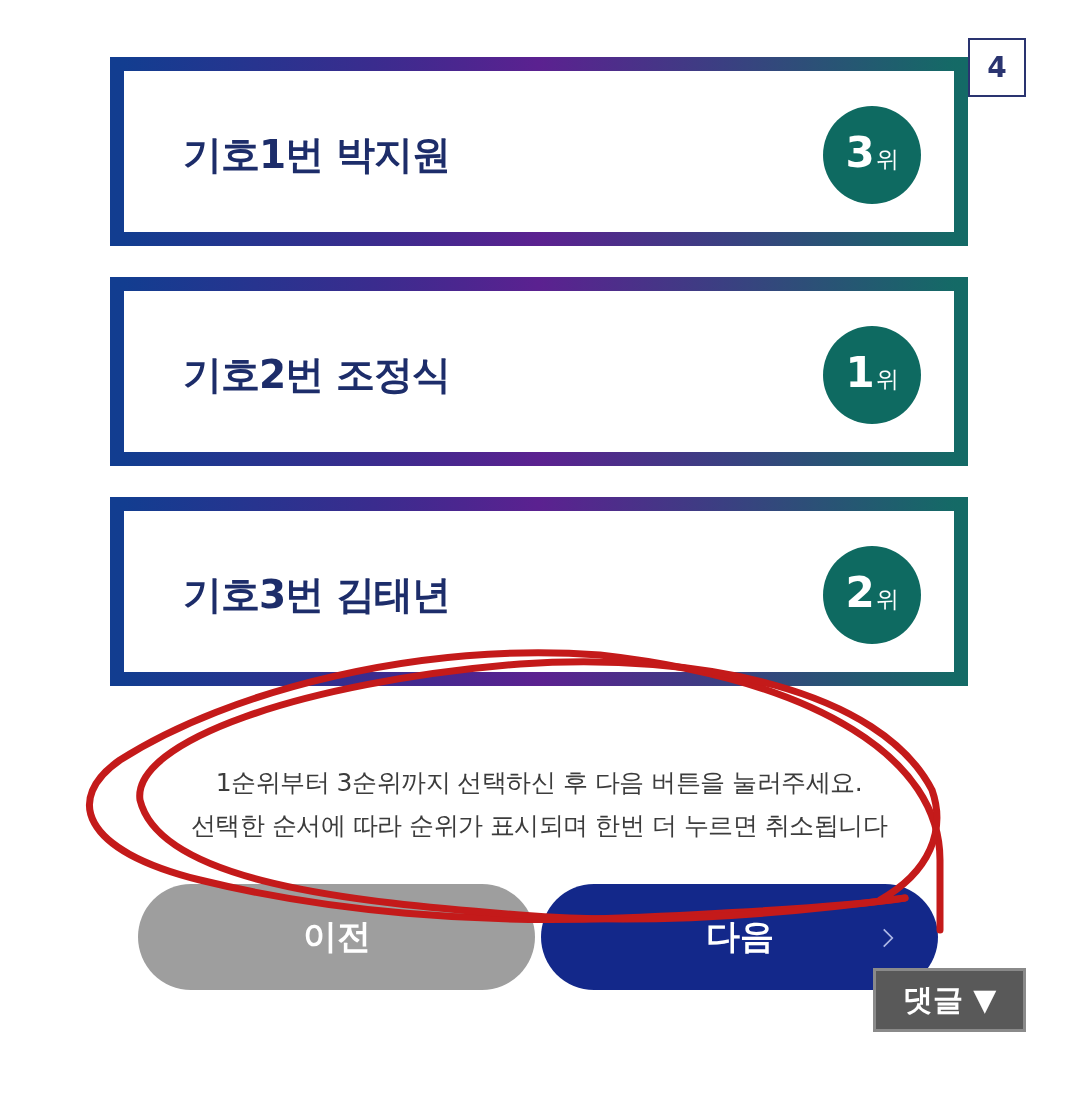 Image resolution: width=1080 pixels, height=1117 pixels. I want to click on instruction-text: 선택한 순서에 따라 순위가 표시되며 한번 더 누르면 취소됩니다, so click(539, 826).